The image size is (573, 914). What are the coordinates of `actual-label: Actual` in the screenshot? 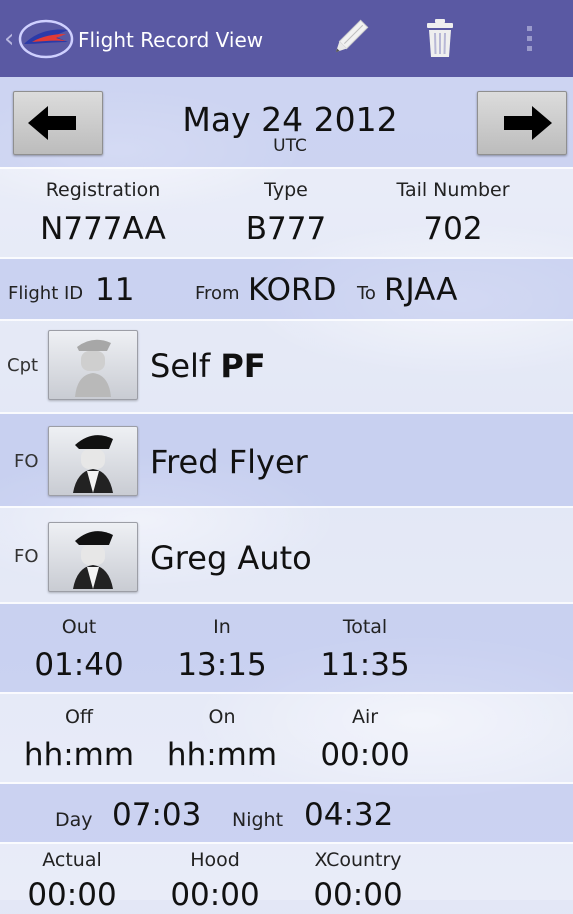 It's located at (72, 860).